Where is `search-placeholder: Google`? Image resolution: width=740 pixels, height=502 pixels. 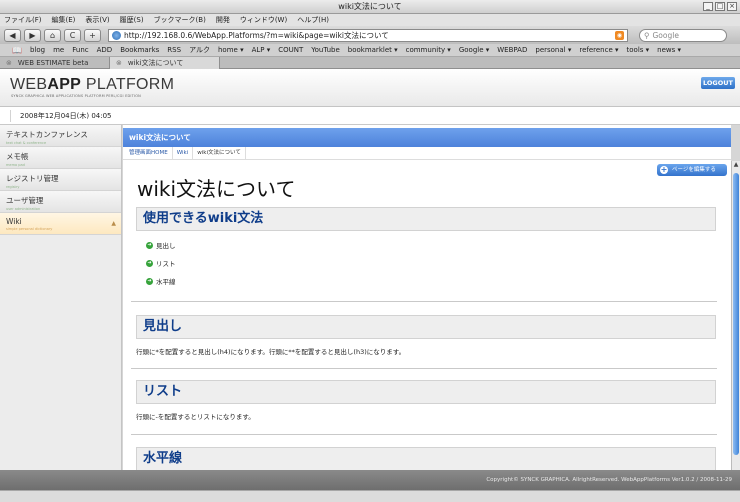
search-placeholder: Google is located at coordinates (665, 35).